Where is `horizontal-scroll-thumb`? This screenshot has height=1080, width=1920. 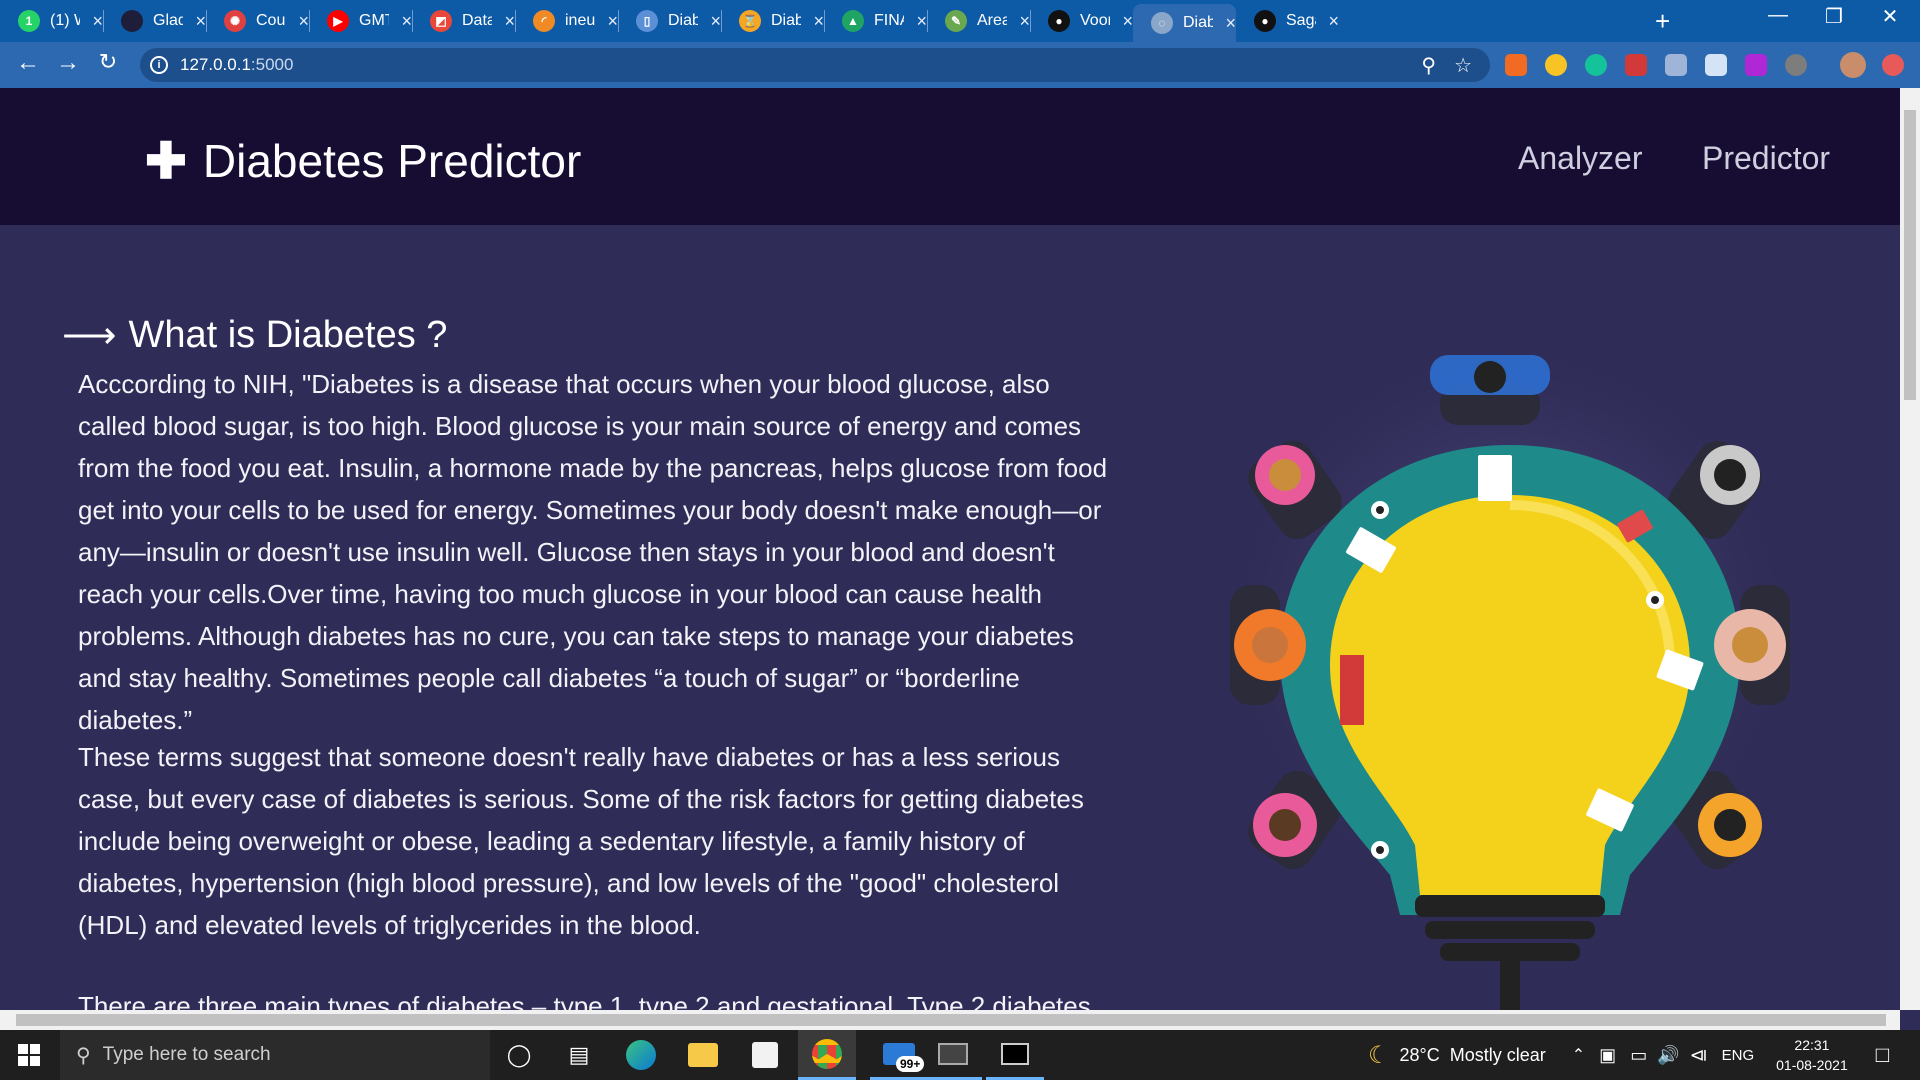
horizontal-scroll-thumb is located at coordinates (951, 1020).